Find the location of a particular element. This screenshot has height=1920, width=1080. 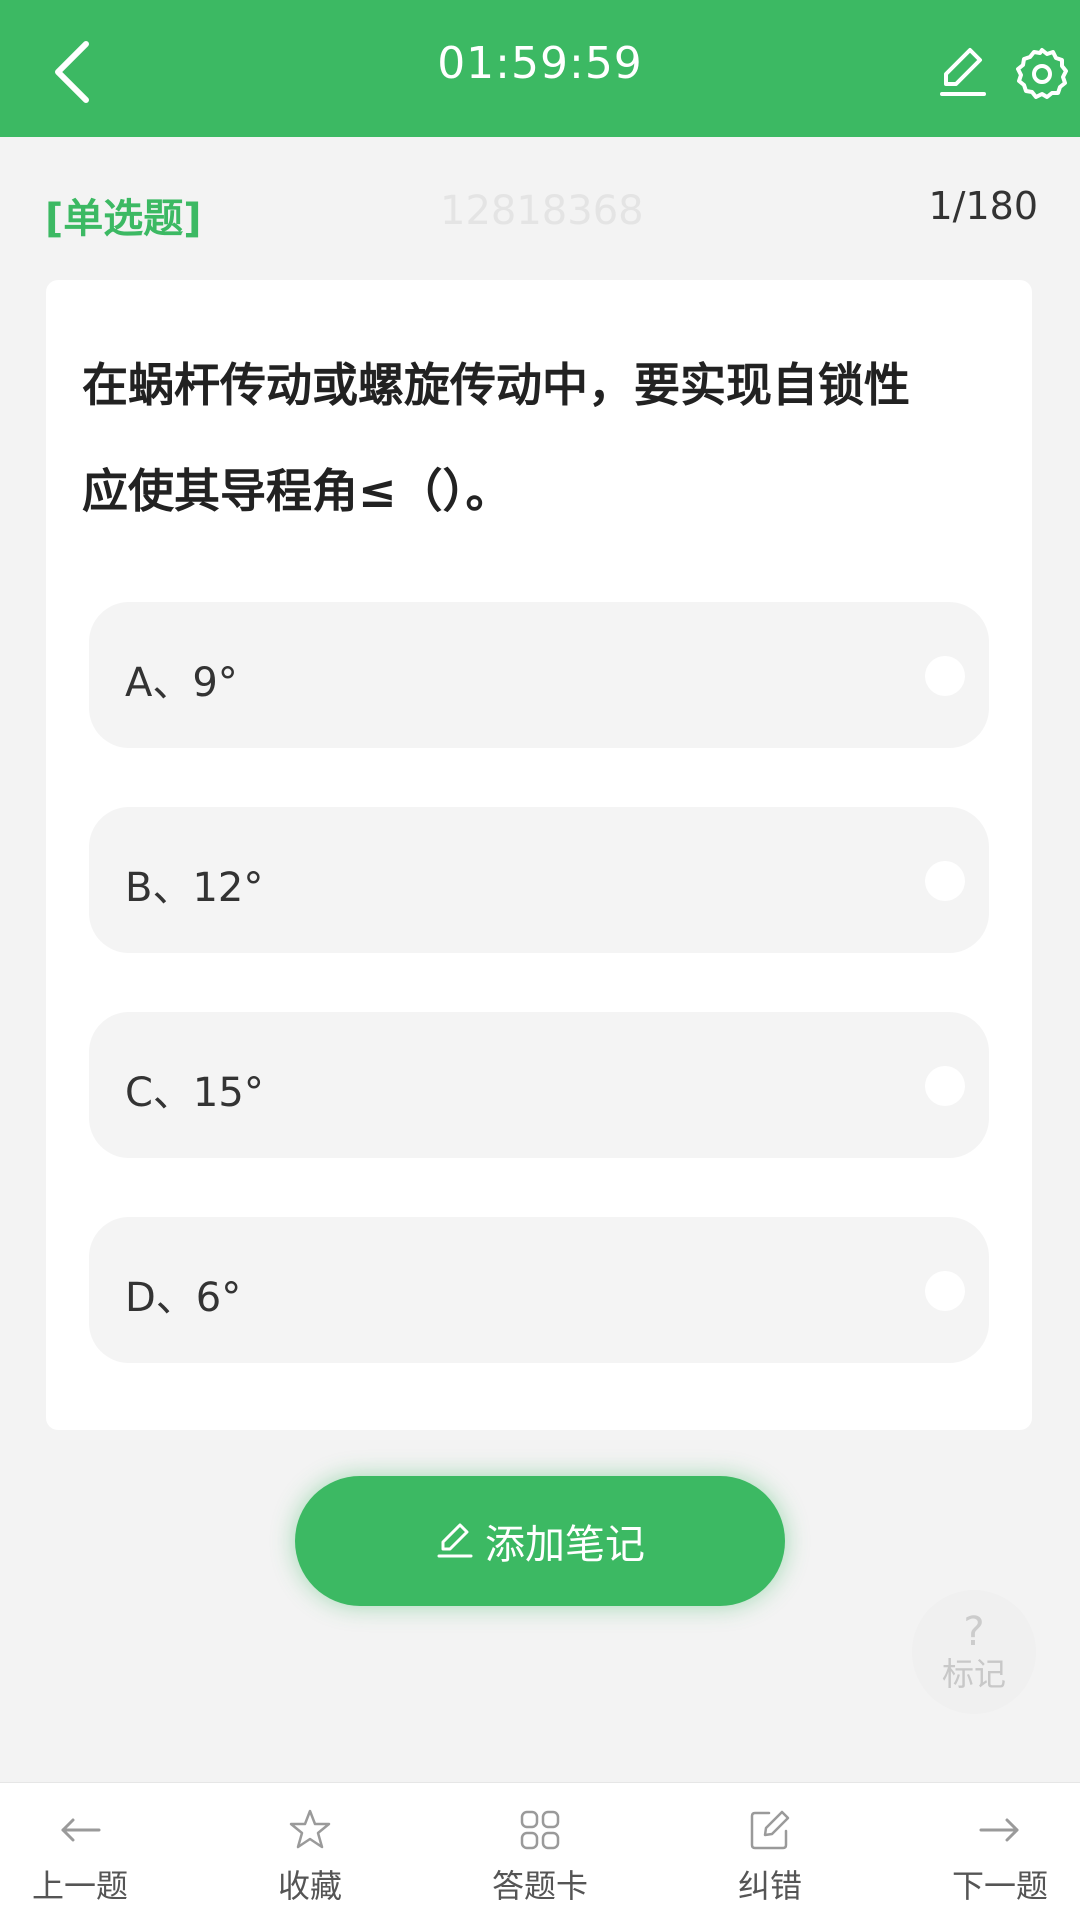

add-note-button: 添加笔记 is located at coordinates (540, 1541).